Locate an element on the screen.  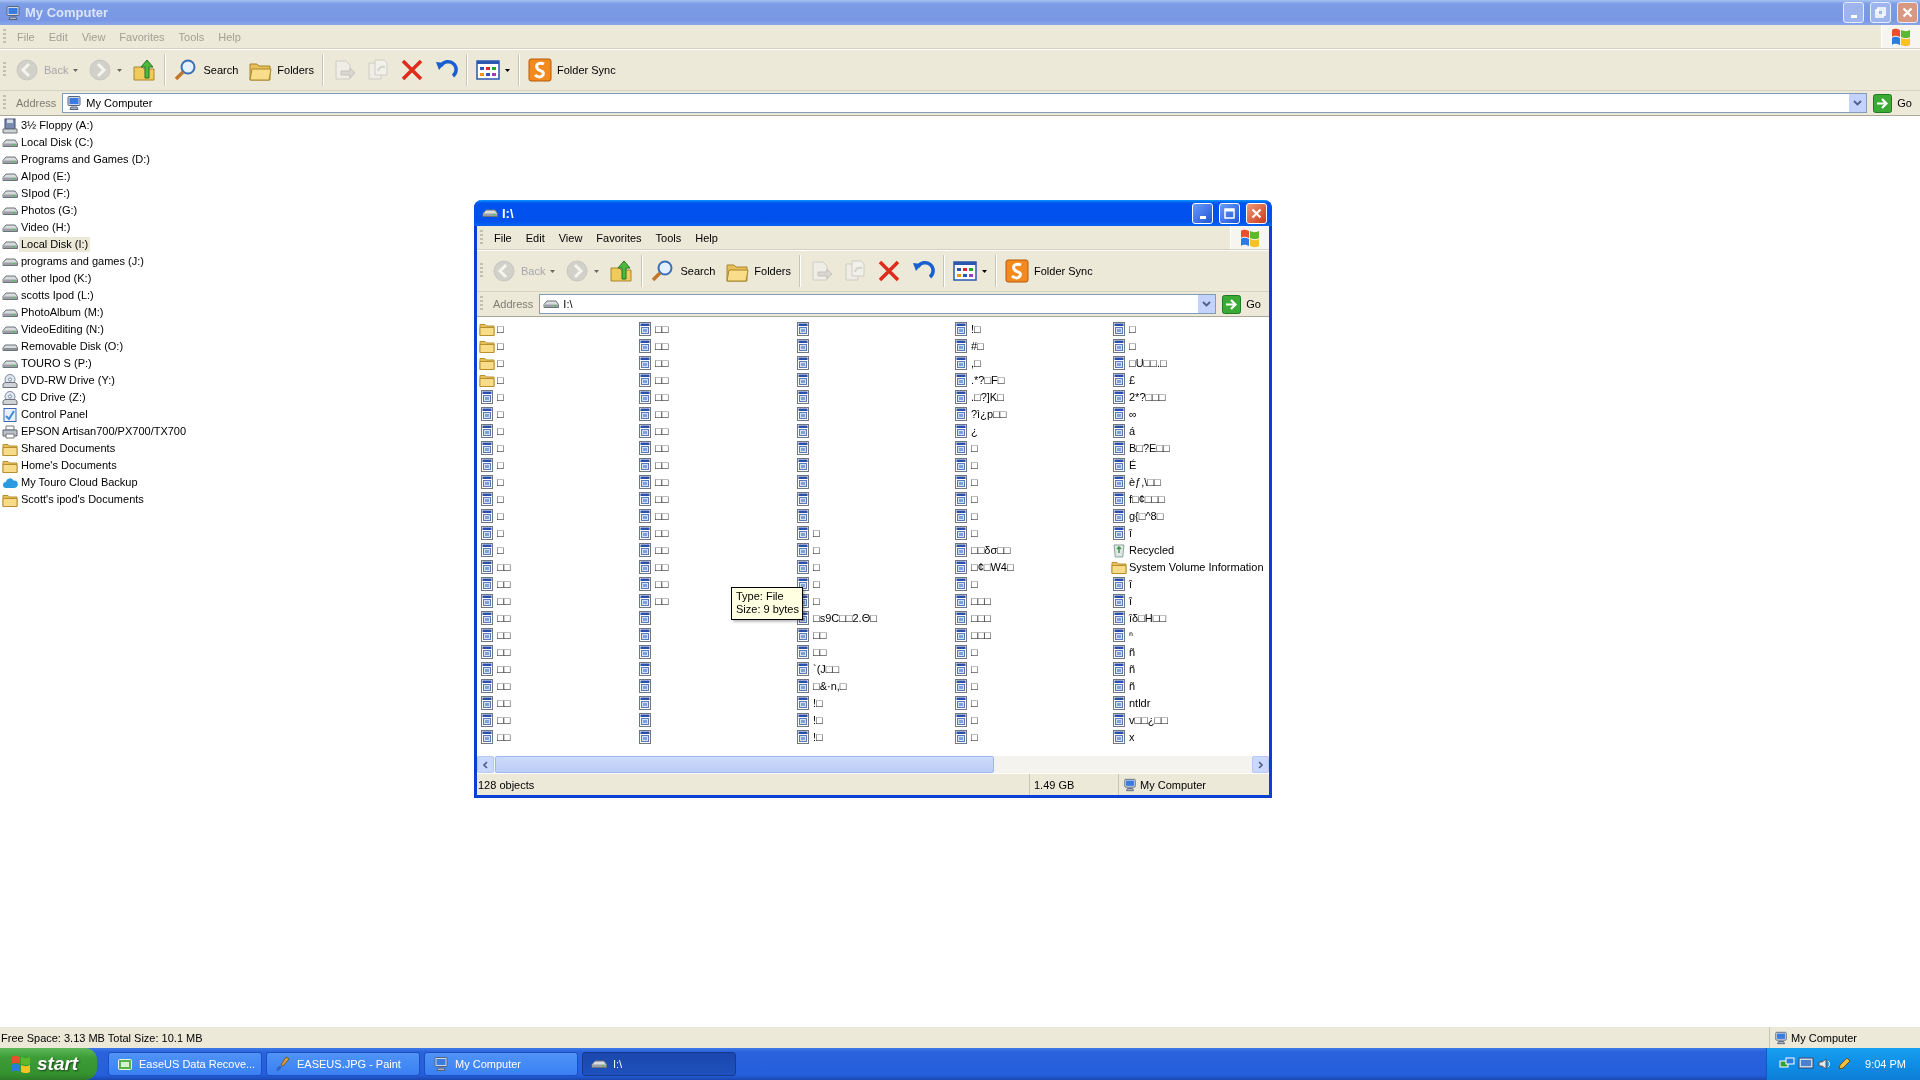
list-item: á is located at coordinates (1123, 430).